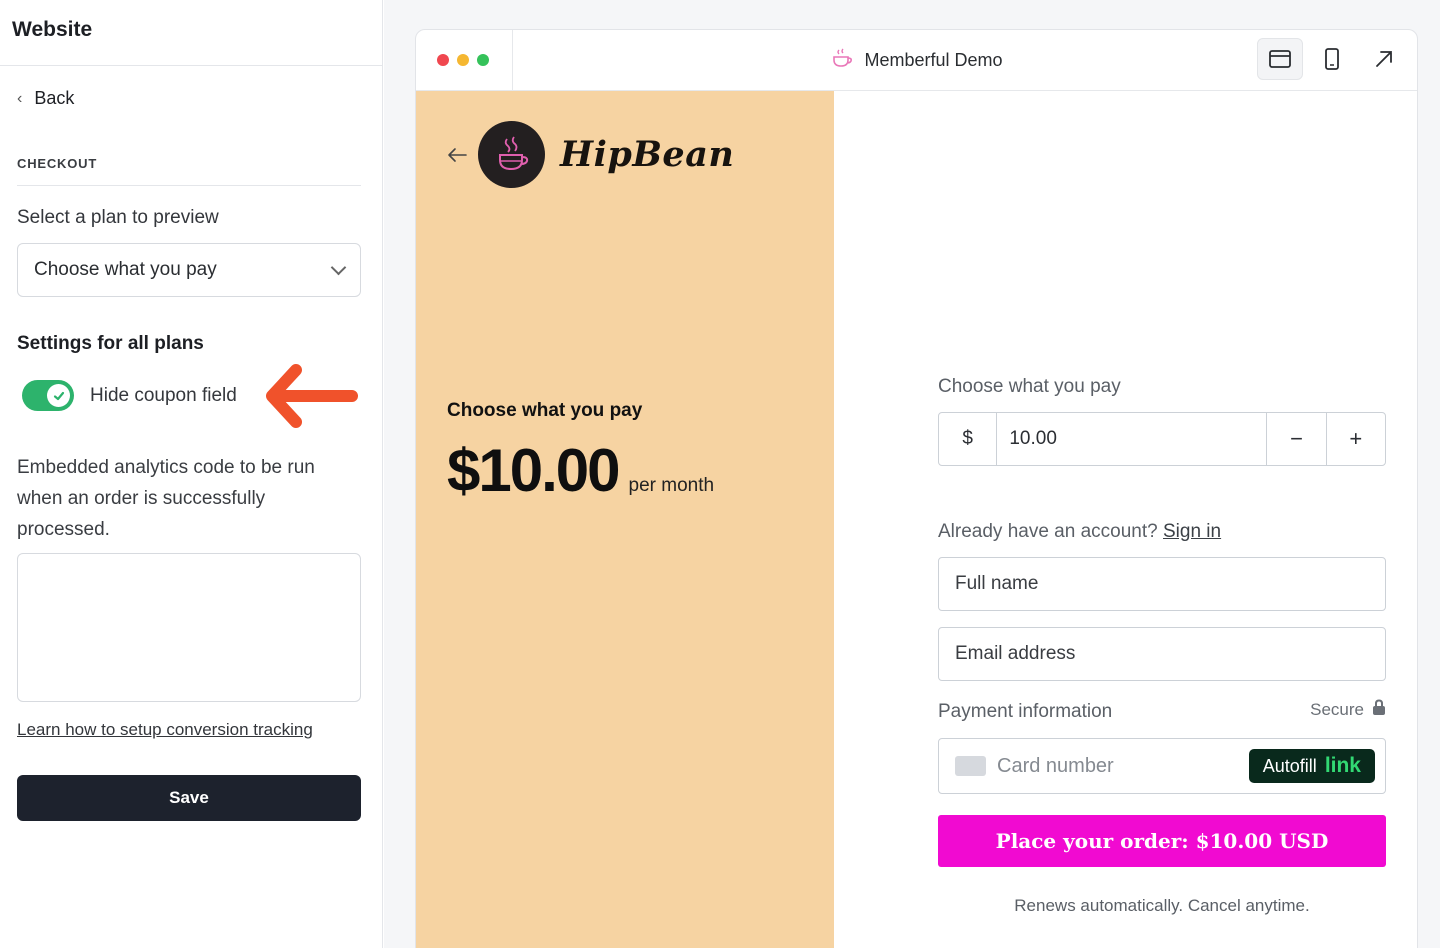 The width and height of the screenshot is (1440, 948). Describe the element at coordinates (191, 33) in the screenshot. I see `sidebar-header: Website` at that location.